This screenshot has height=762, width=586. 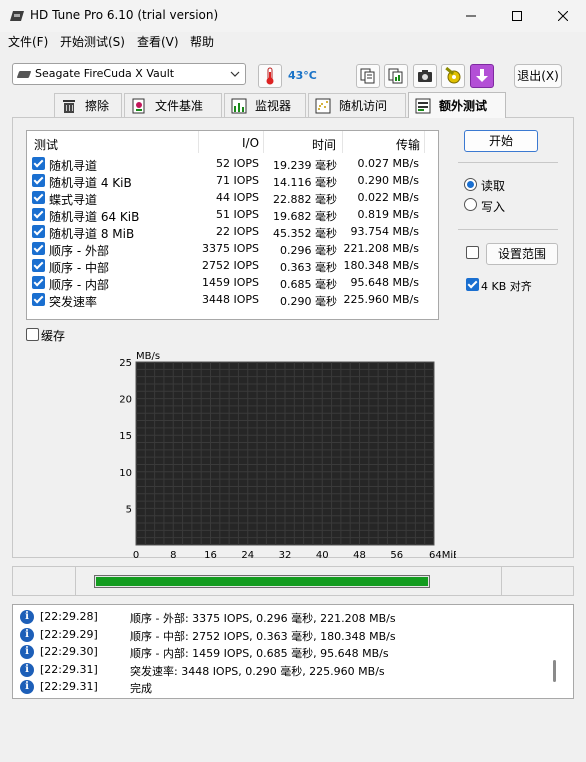 What do you see at coordinates (388, 180) in the screenshot?
I see `transfer-value: 0.290 MB/s` at bounding box center [388, 180].